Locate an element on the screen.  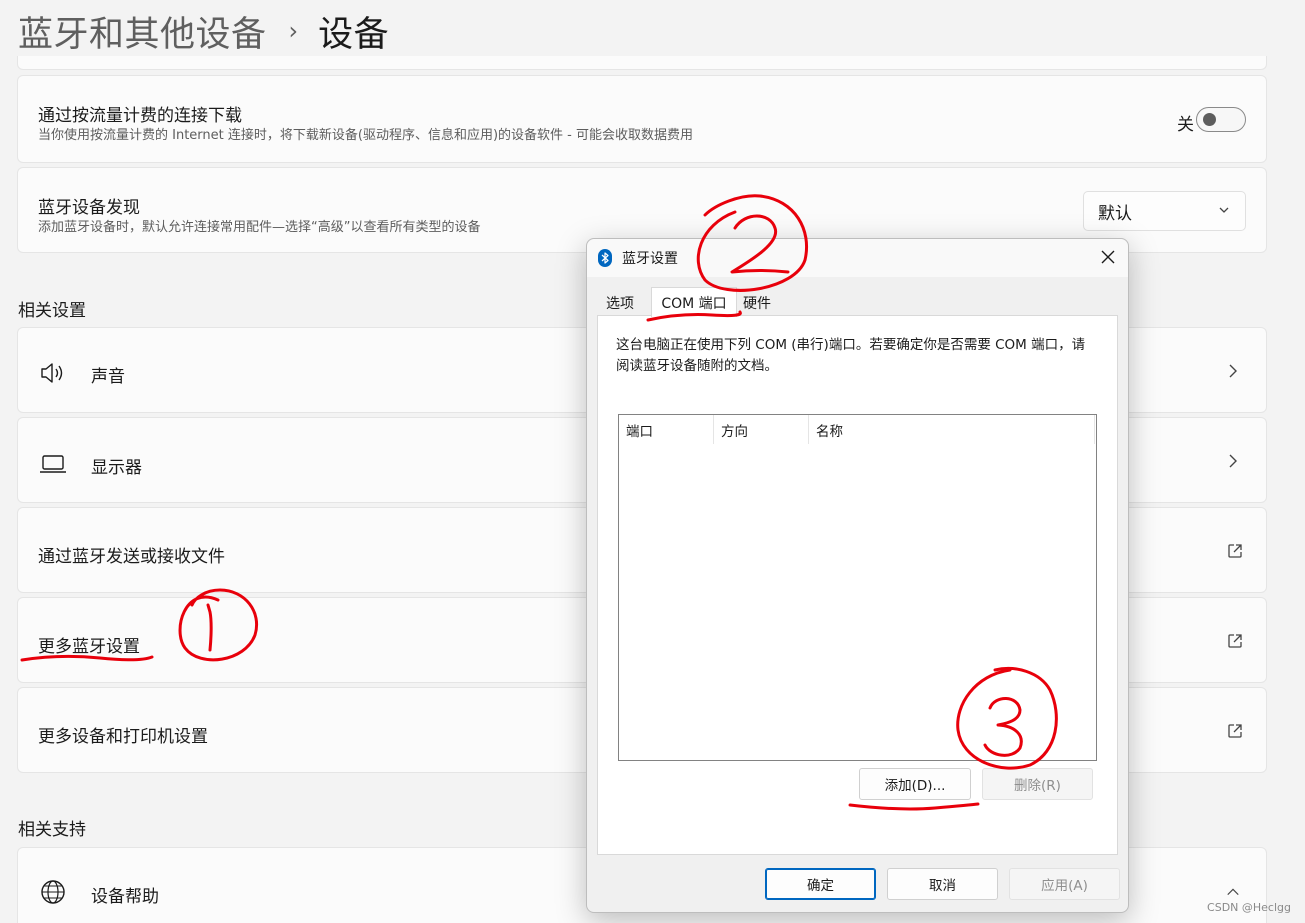
discovery-dropdown: 默认 is located at coordinates (1164, 211).